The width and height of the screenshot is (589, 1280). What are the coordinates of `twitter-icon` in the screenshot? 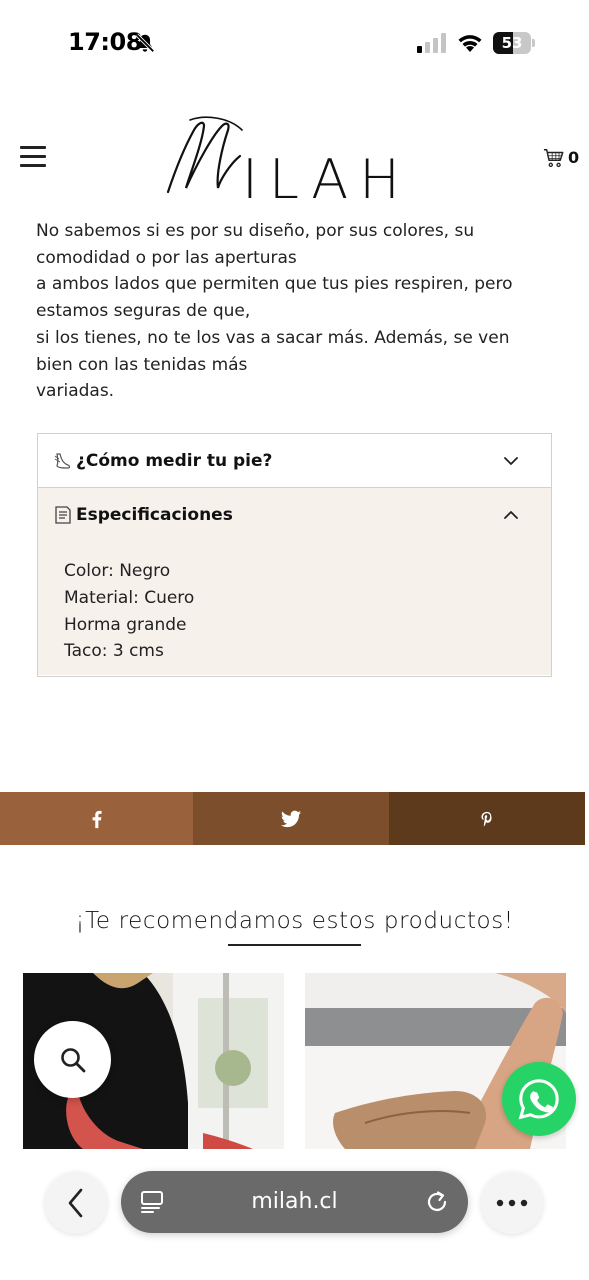 It's located at (291, 818).